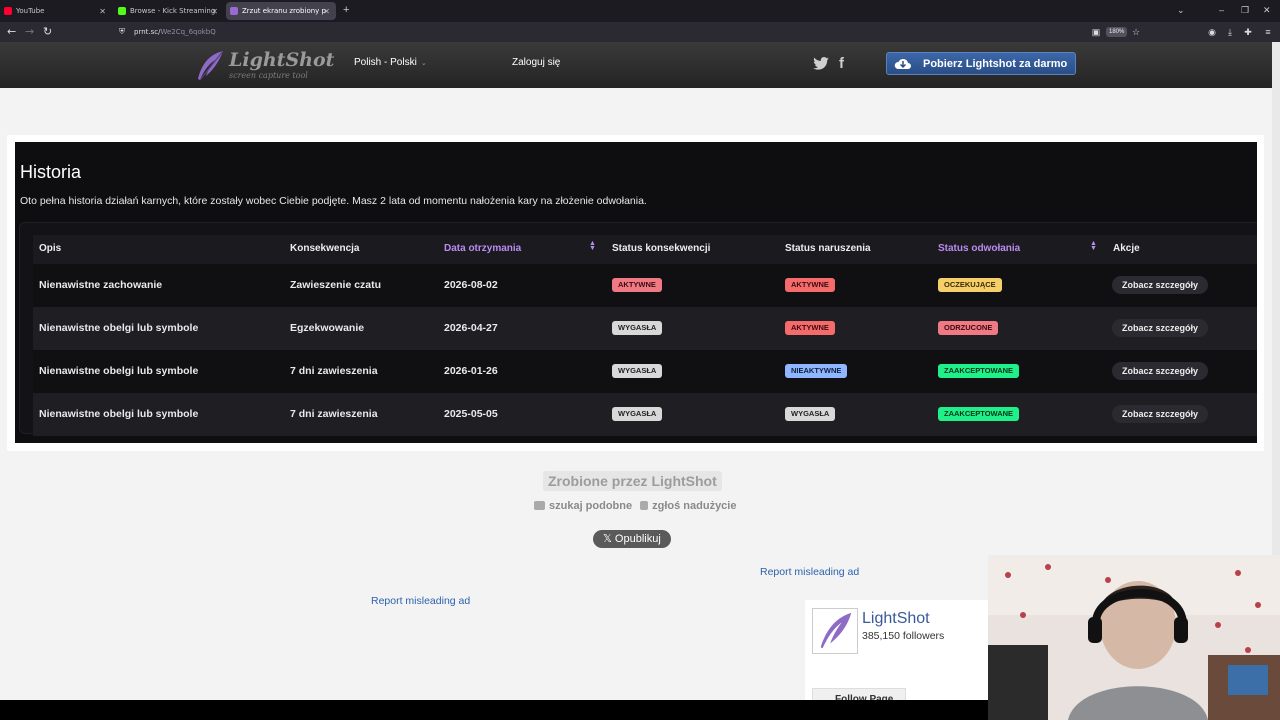  I want to click on tab-lightshot: Zrzut ekranu zrobiony przez Li... ✕, so click(281, 11).